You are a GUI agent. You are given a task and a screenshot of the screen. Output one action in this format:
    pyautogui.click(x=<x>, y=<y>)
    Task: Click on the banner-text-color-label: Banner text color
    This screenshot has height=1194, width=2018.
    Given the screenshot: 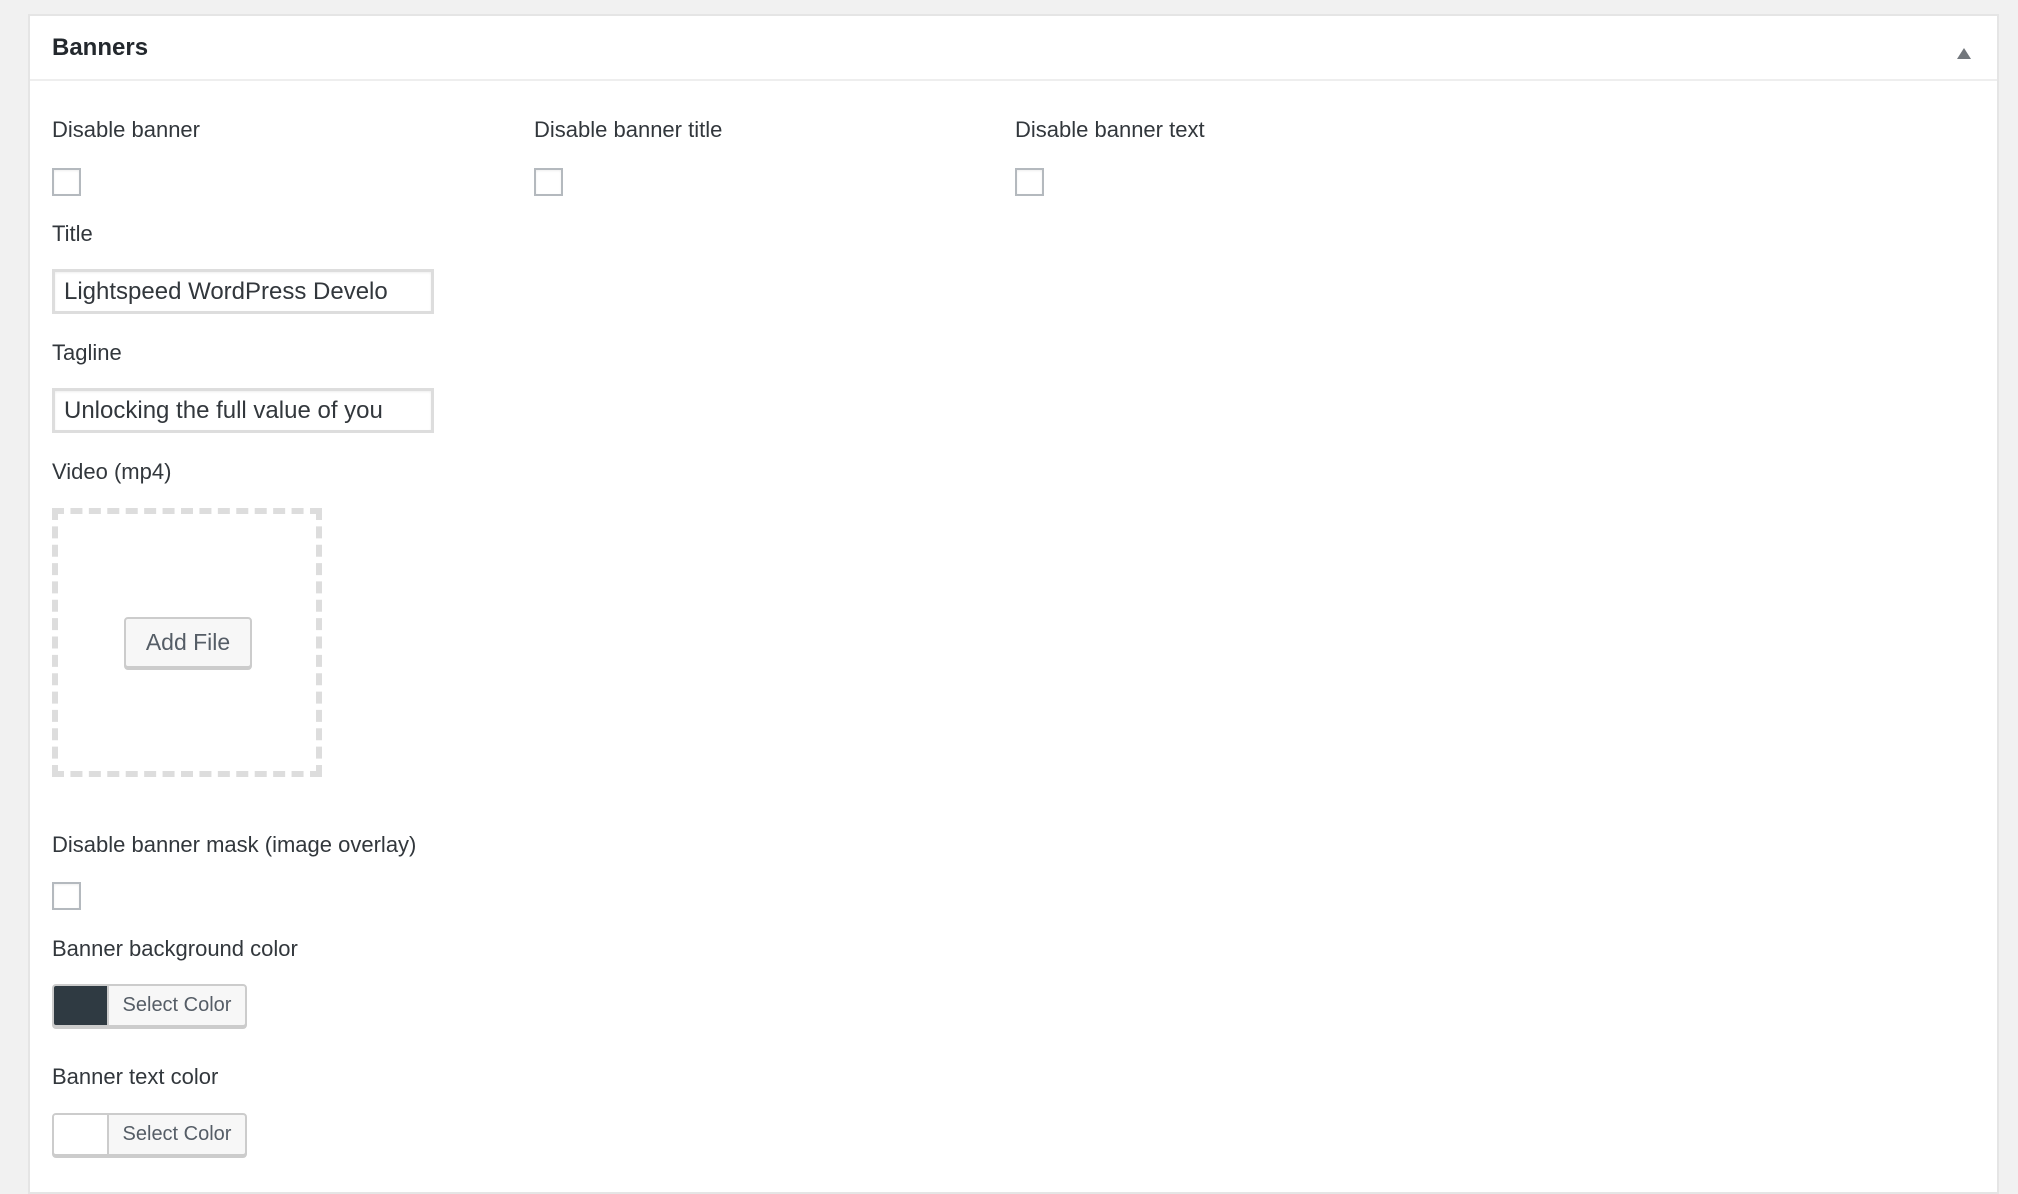 What is the action you would take?
    pyautogui.click(x=135, y=1076)
    